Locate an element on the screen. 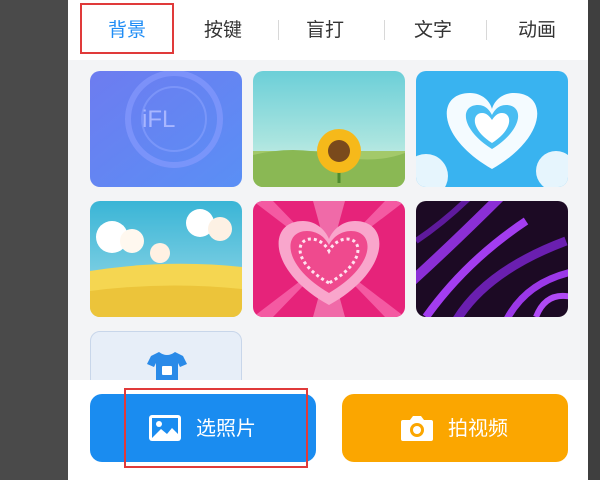 The image size is (600, 480). record-video-button: 拍视频 is located at coordinates (455, 428).